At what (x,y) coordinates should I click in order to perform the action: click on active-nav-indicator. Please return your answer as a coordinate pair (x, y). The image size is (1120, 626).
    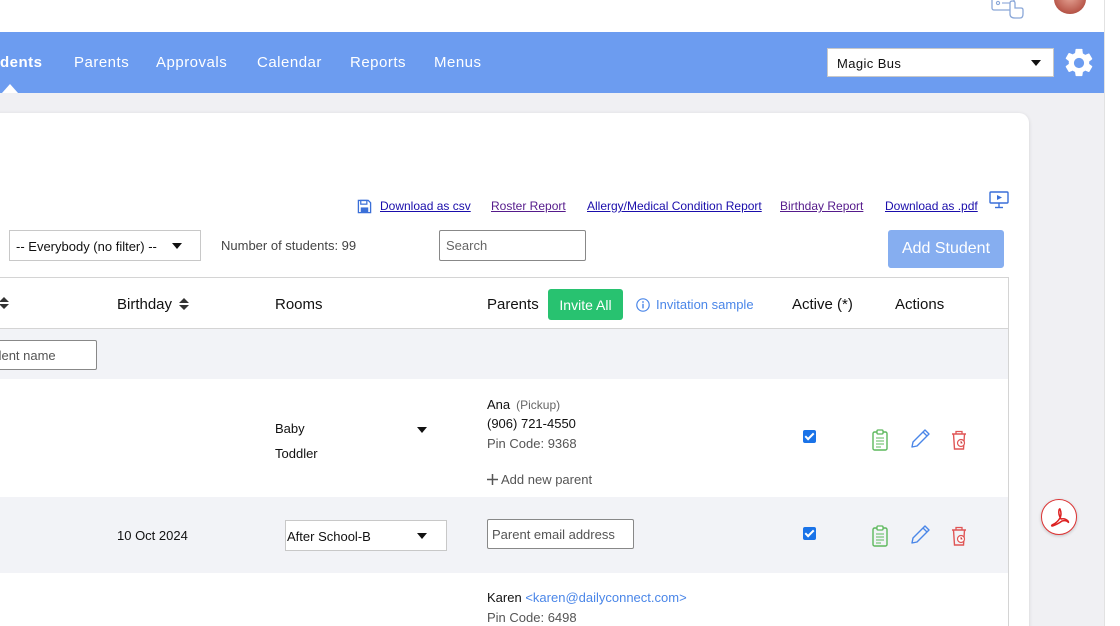
    Looking at the image, I should click on (10, 88).